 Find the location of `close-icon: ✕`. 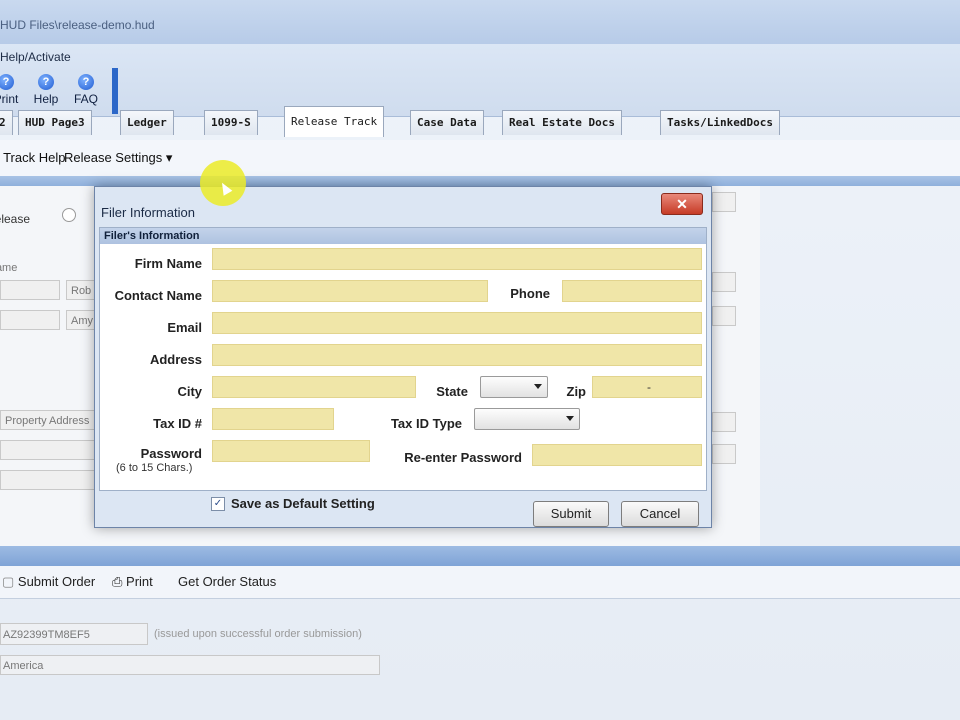

close-icon: ✕ is located at coordinates (682, 204).